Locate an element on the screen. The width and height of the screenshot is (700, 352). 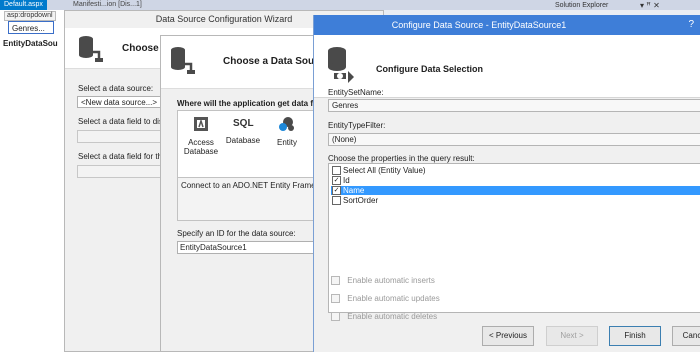
finish-button: Finish is located at coordinates (635, 336).